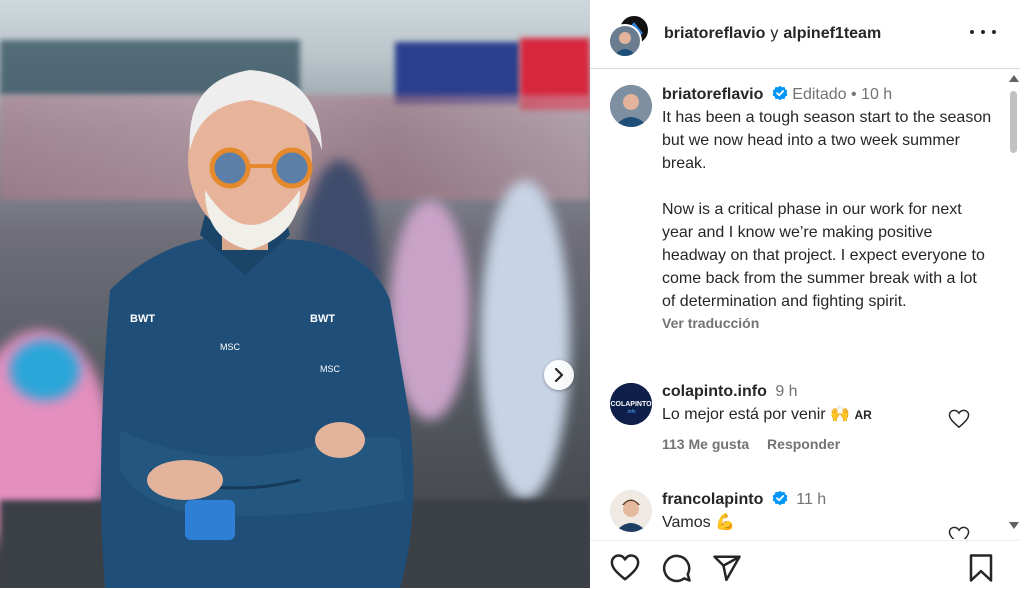 Image resolution: width=1024 pixels, height=589 pixels. Describe the element at coordinates (819, 94) in the screenshot. I see `edited-label: Editado` at that location.